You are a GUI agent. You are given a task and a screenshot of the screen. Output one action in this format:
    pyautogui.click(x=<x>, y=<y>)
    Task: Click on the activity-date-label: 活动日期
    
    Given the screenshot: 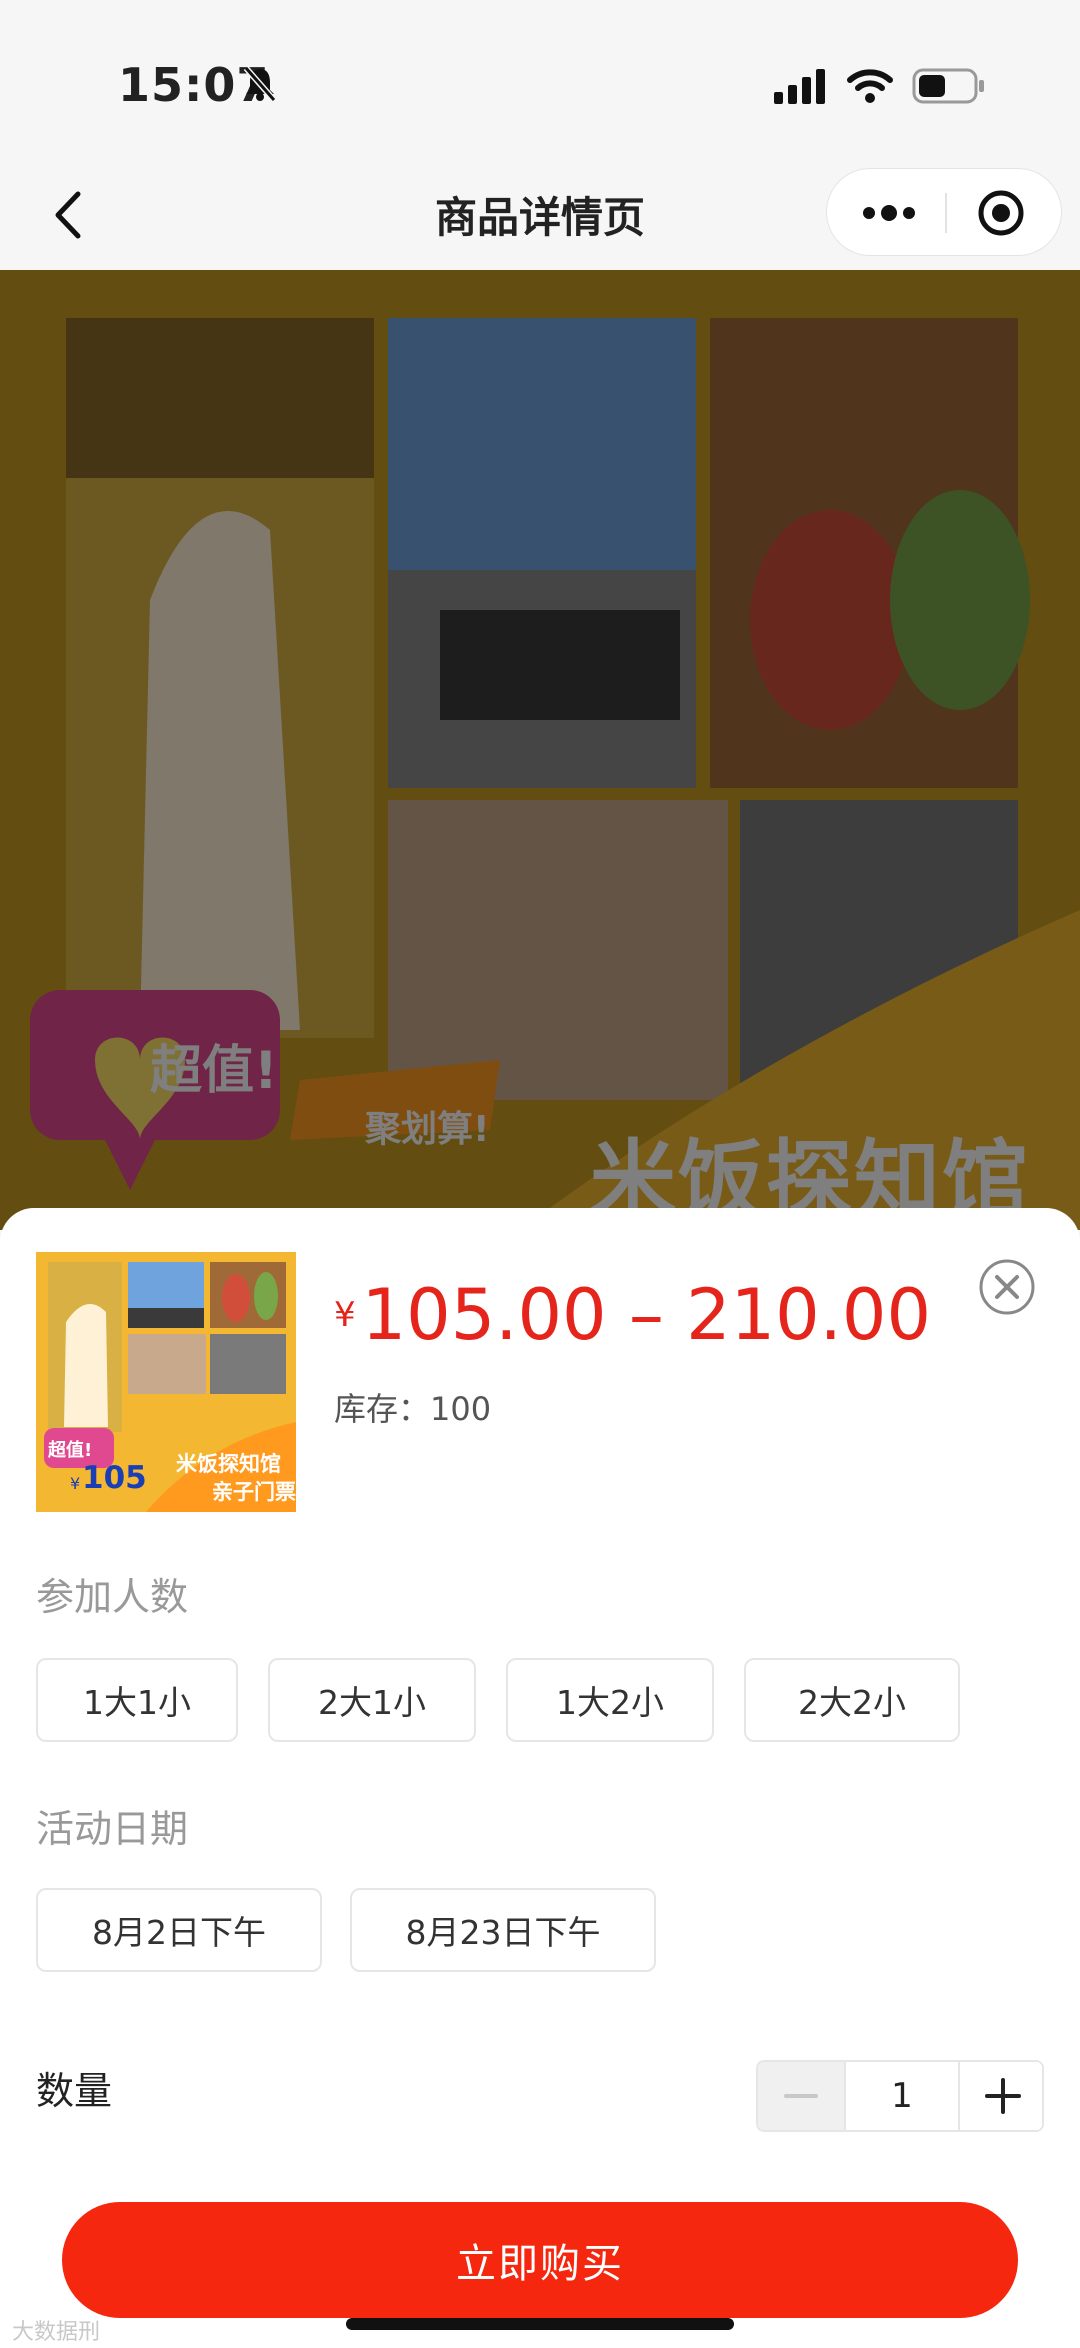 What is the action you would take?
    pyautogui.click(x=112, y=1829)
    